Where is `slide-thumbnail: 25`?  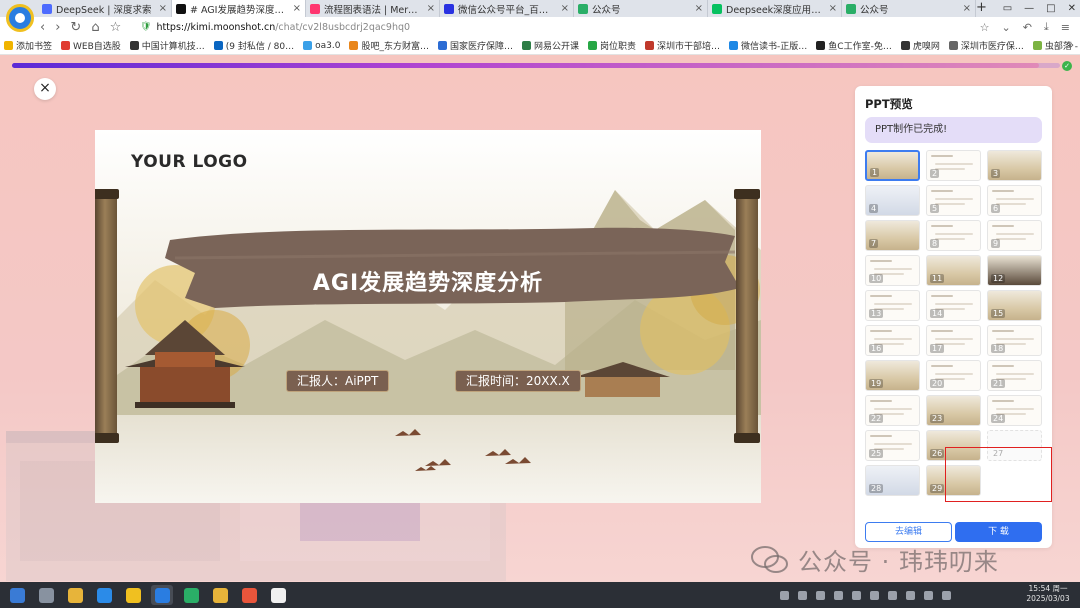
slide-thumbnail: 25 is located at coordinates (892, 445).